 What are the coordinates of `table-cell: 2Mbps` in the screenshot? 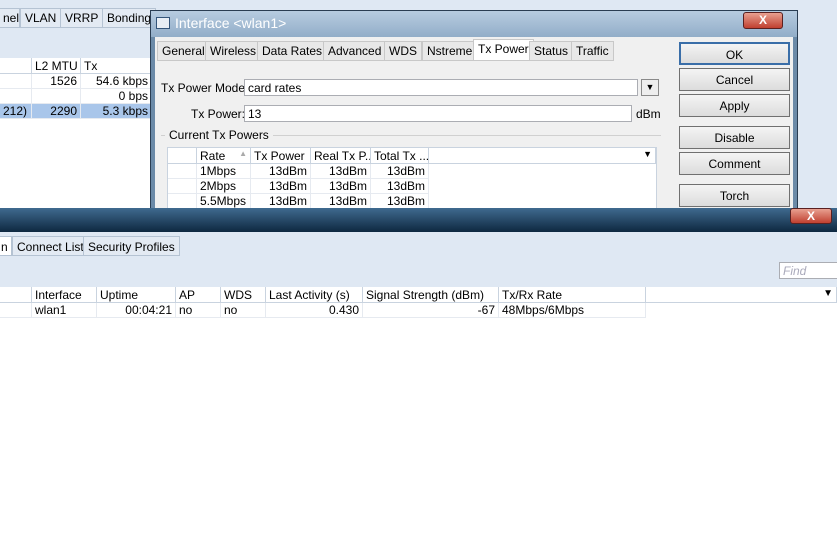 It's located at (224, 186).